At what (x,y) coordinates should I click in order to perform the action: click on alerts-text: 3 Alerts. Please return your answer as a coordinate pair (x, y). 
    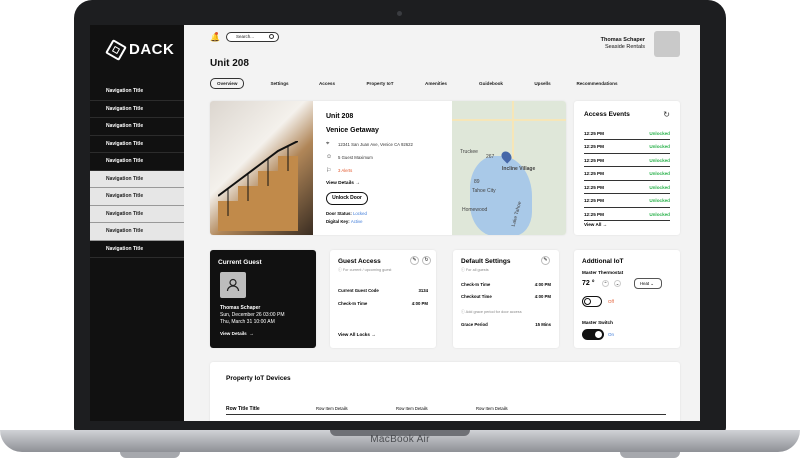
    Looking at the image, I should click on (345, 170).